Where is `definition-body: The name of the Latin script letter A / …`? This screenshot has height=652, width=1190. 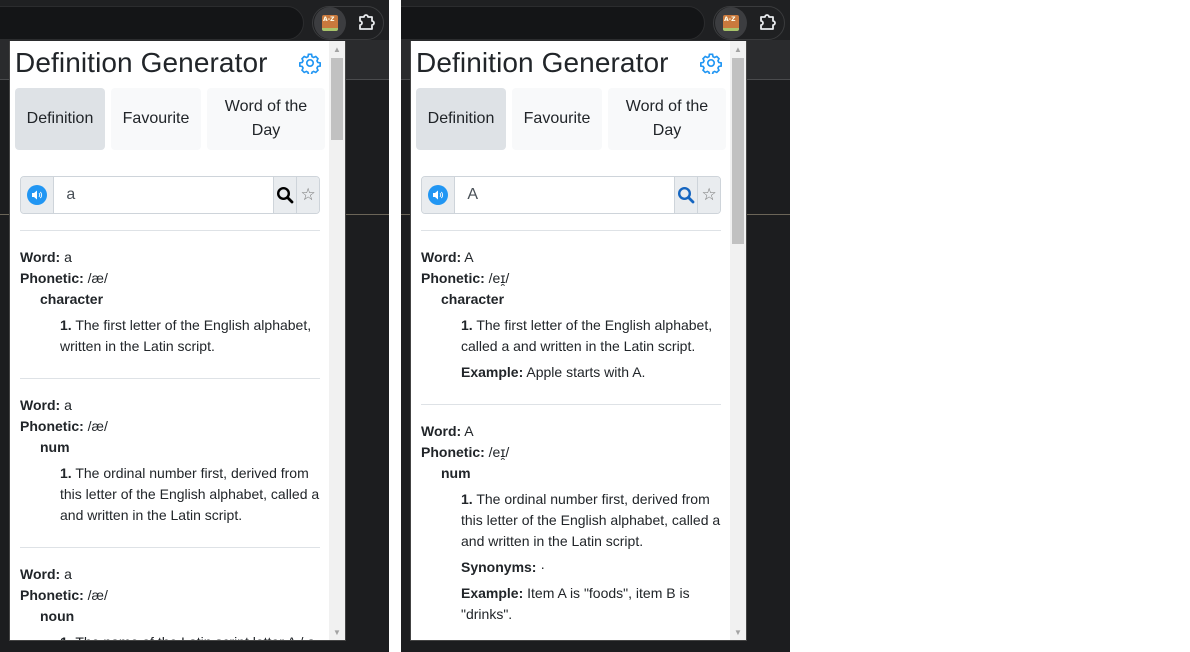
definition-body: The name of the Latin script letter A / … is located at coordinates (195, 637).